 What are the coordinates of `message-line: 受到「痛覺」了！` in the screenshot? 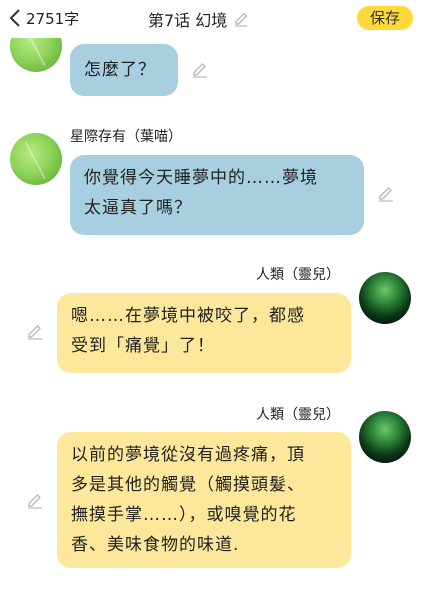 It's located at (143, 346).